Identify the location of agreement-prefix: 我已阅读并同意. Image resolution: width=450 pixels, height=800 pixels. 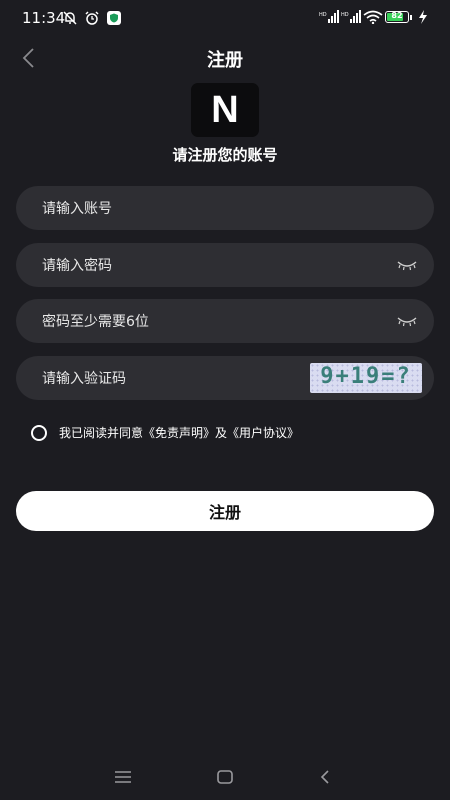
(101, 433).